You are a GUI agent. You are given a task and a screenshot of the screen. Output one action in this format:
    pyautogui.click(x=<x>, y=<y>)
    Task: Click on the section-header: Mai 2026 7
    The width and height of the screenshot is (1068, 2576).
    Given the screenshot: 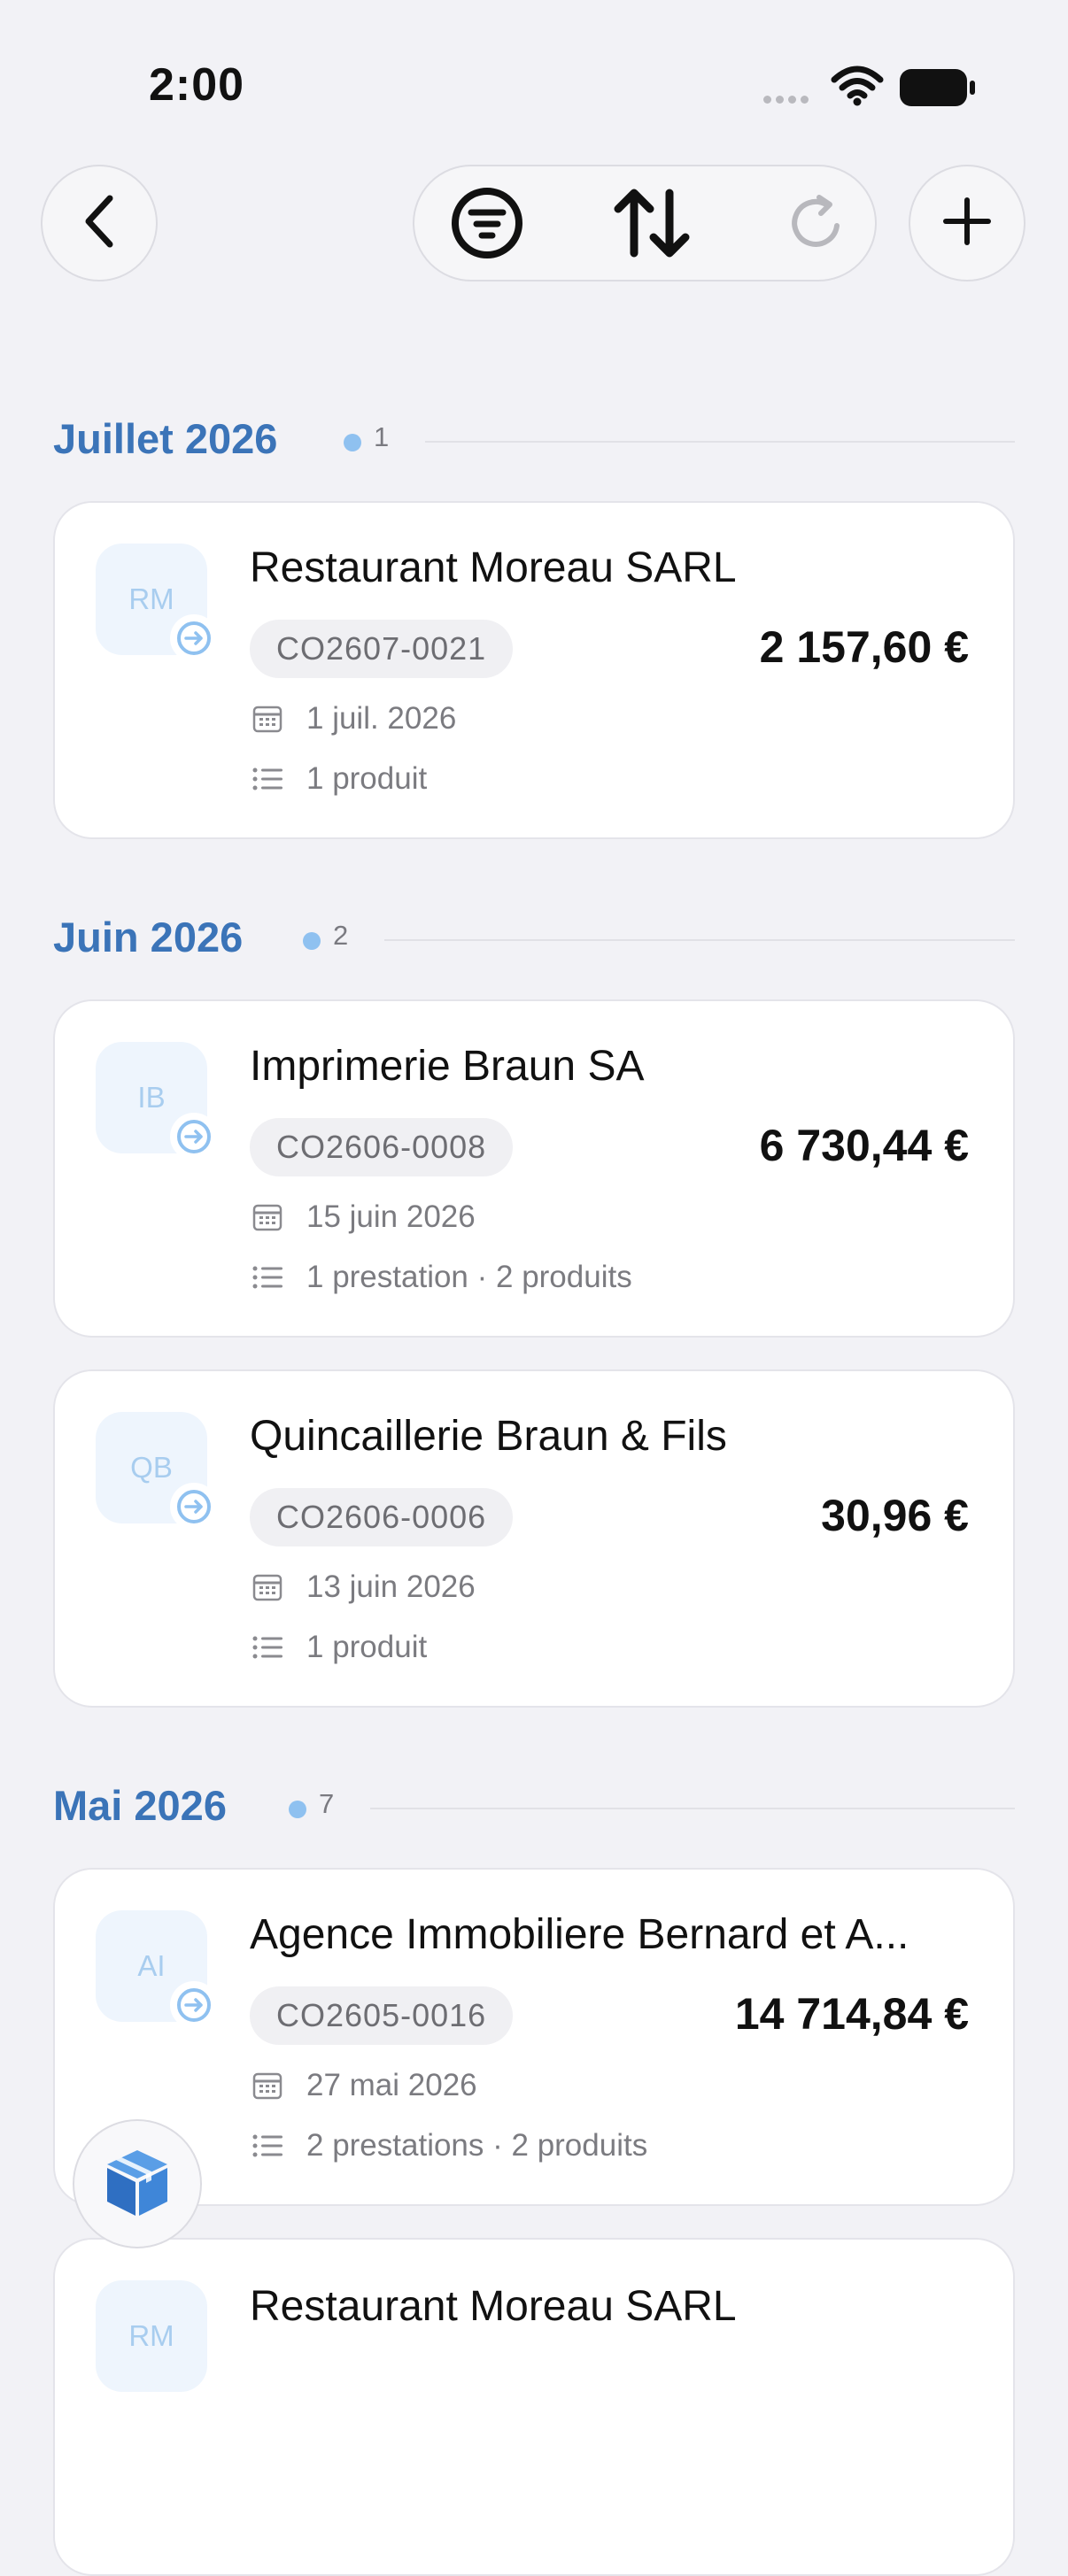 What is the action you would take?
    pyautogui.click(x=534, y=1807)
    